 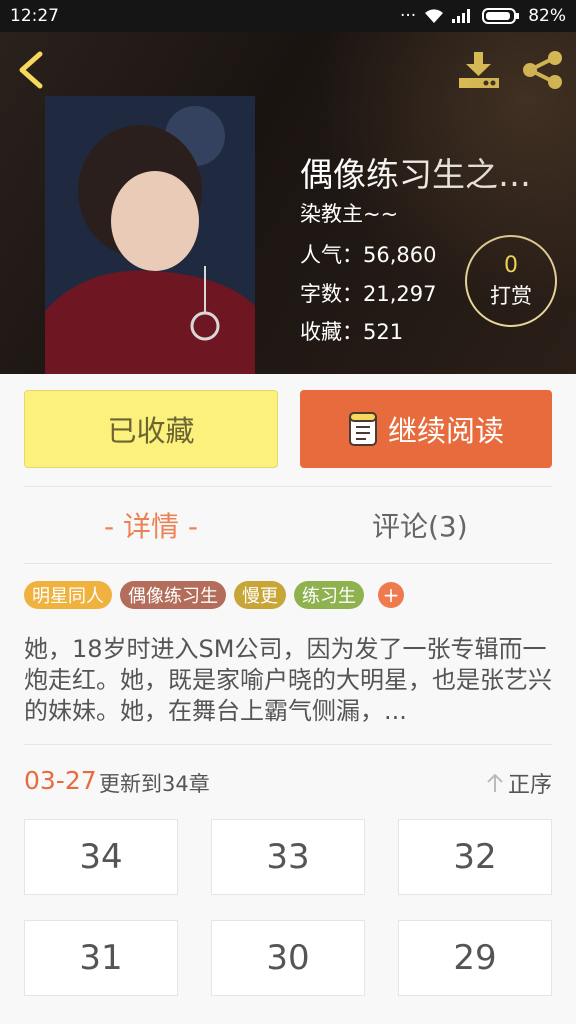 I want to click on chapter-button: 29, so click(x=475, y=958).